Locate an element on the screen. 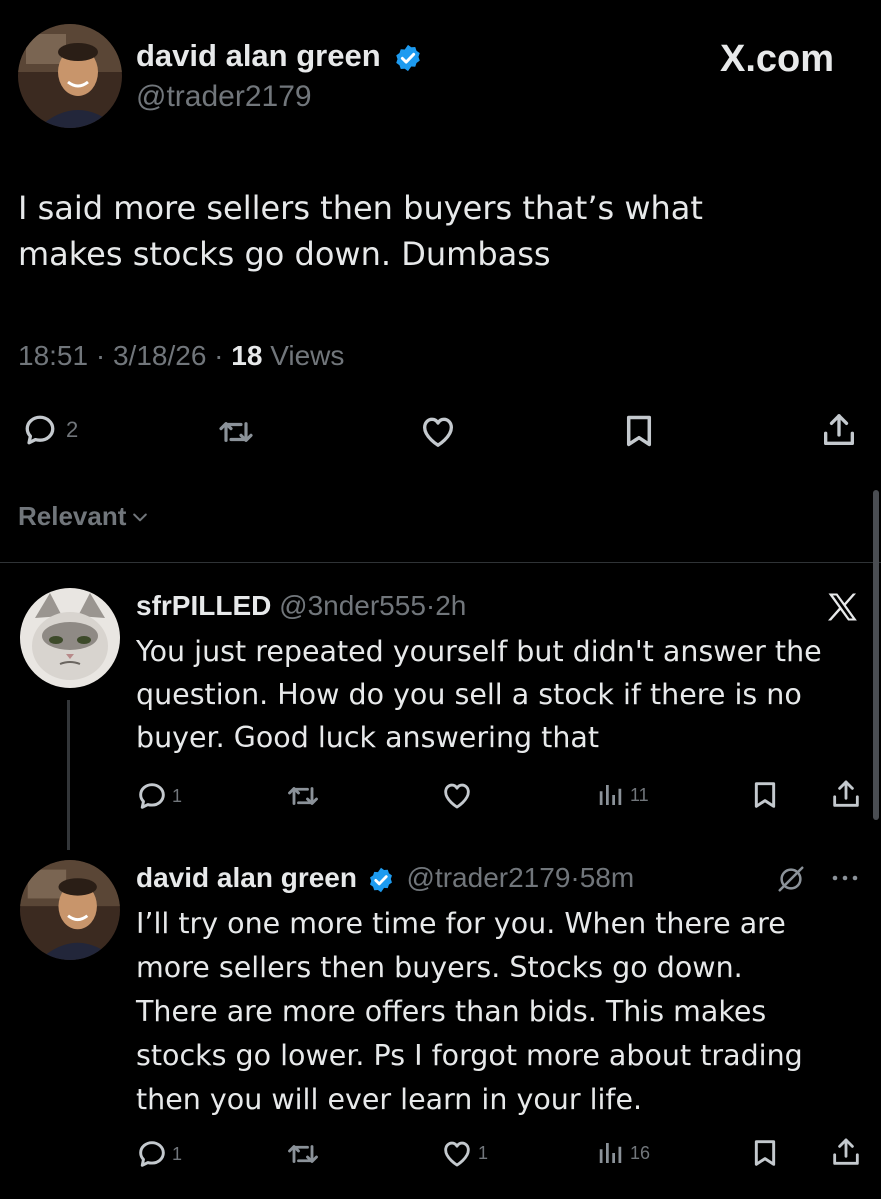 Image resolution: width=881 pixels, height=1199 pixels. x-logo-button is located at coordinates (842, 607).